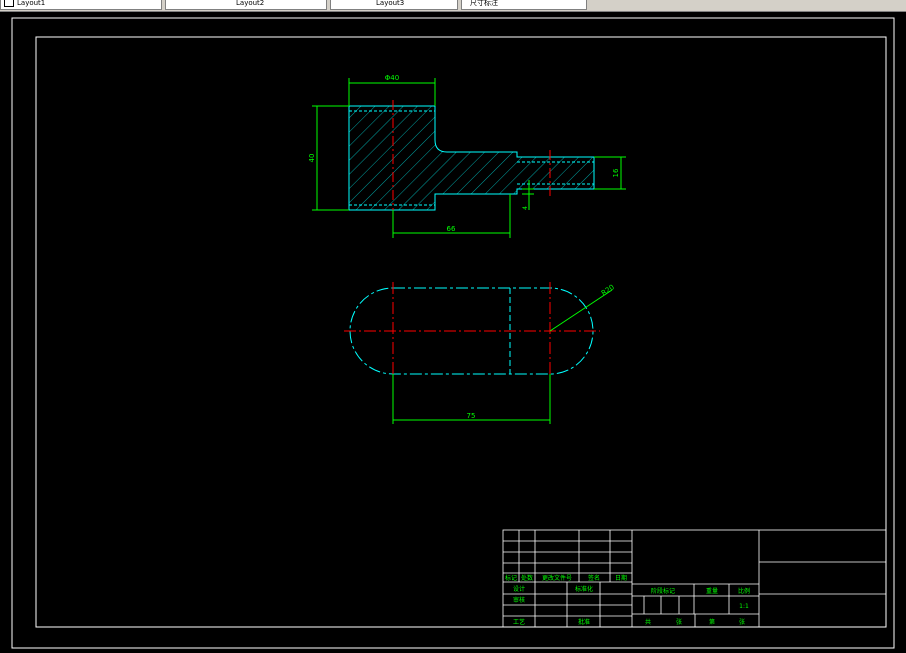 The height and width of the screenshot is (653, 906). I want to click on dim-top-width-label: Φ40, so click(392, 78).